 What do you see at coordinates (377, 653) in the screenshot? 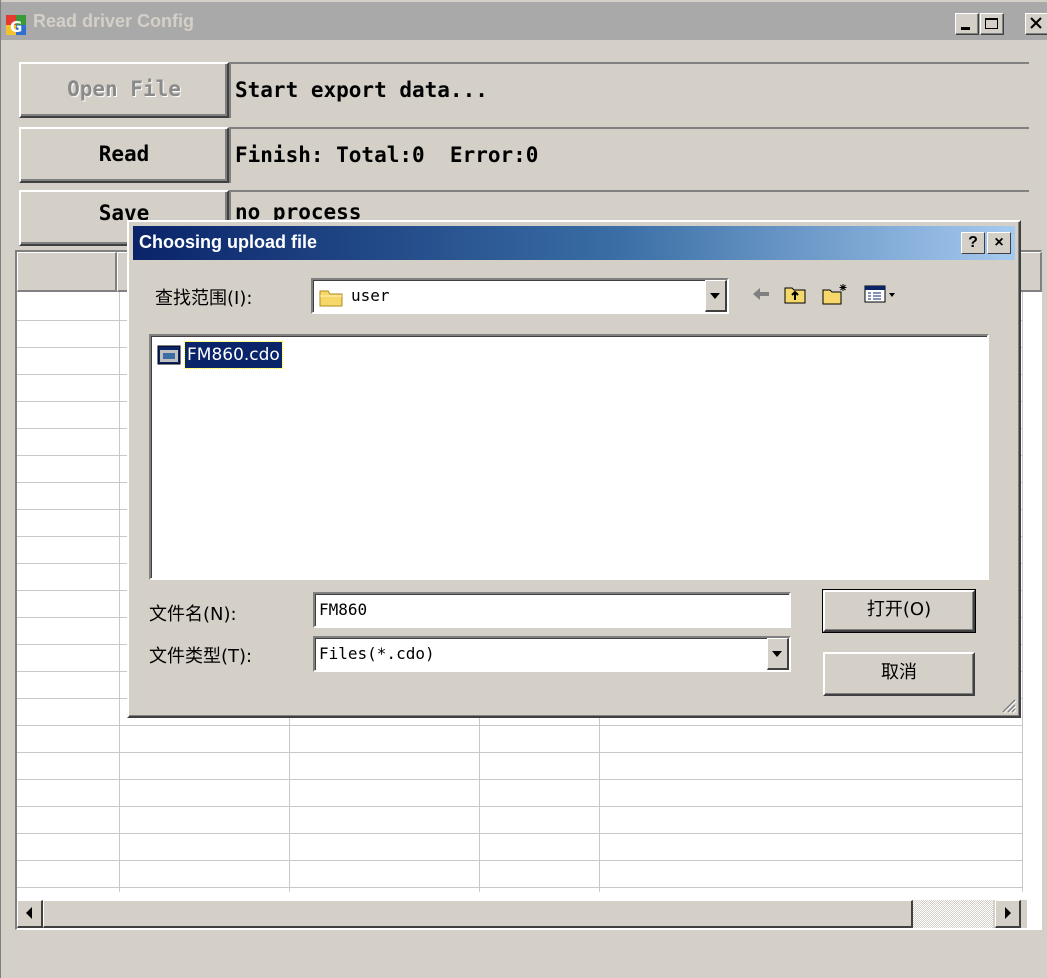
I see `filetype-value: Files(*.cdo)` at bounding box center [377, 653].